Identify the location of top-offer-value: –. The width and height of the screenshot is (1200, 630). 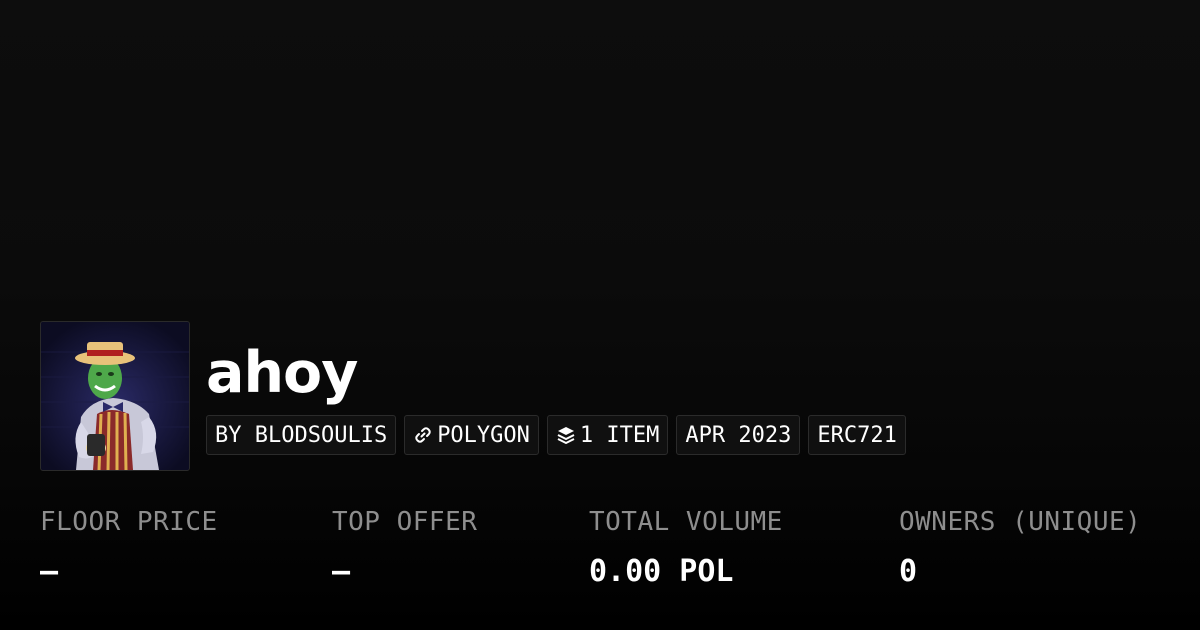
(341, 571).